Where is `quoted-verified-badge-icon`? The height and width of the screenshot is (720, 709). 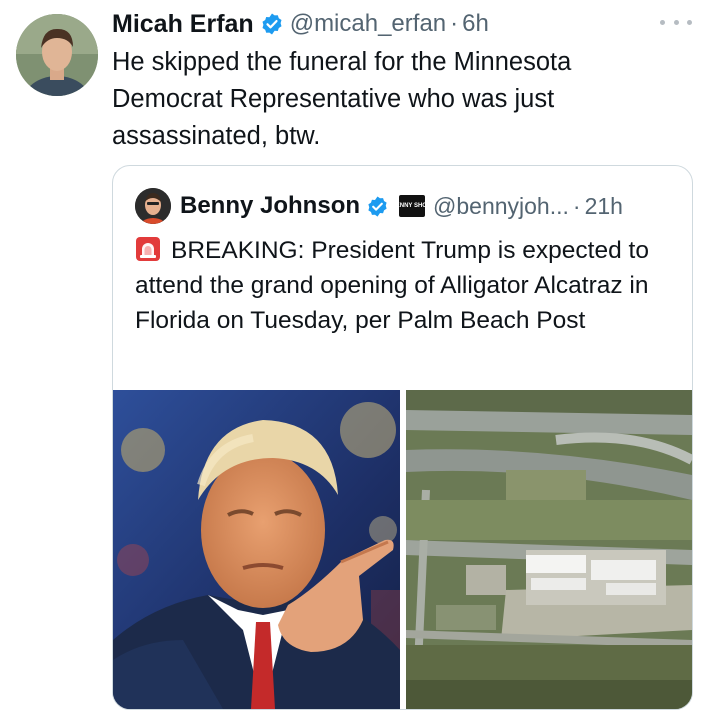 quoted-verified-badge-icon is located at coordinates (377, 206).